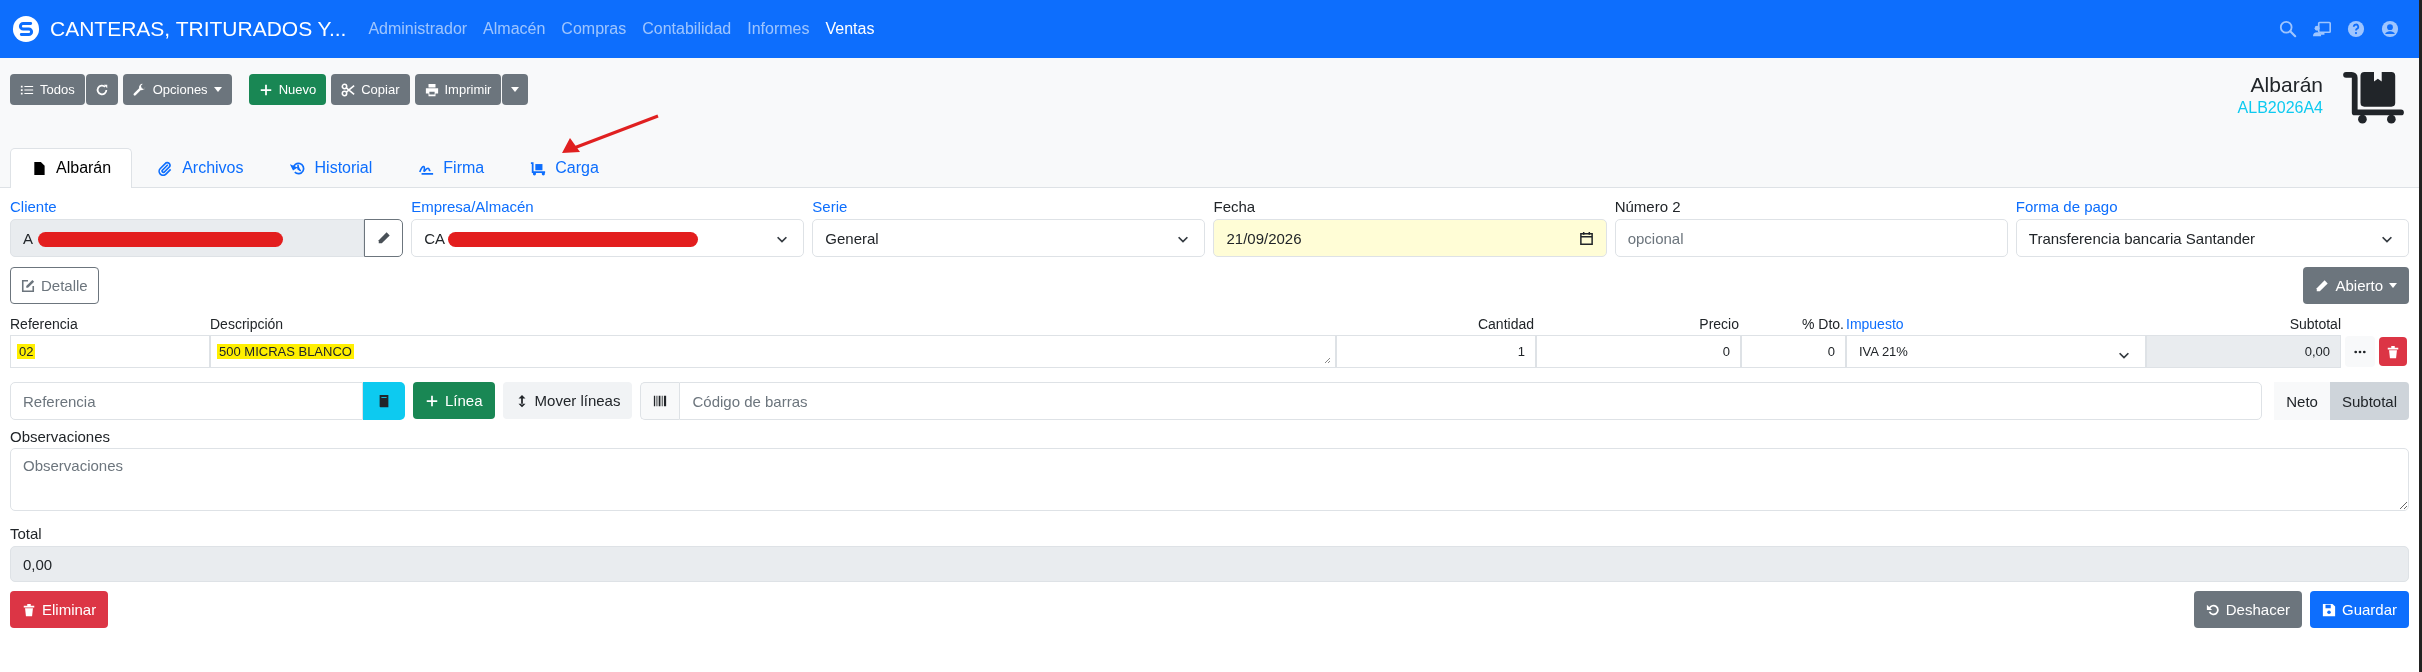 The width and height of the screenshot is (2422, 672). I want to click on ellipsis-icon, so click(2360, 351).